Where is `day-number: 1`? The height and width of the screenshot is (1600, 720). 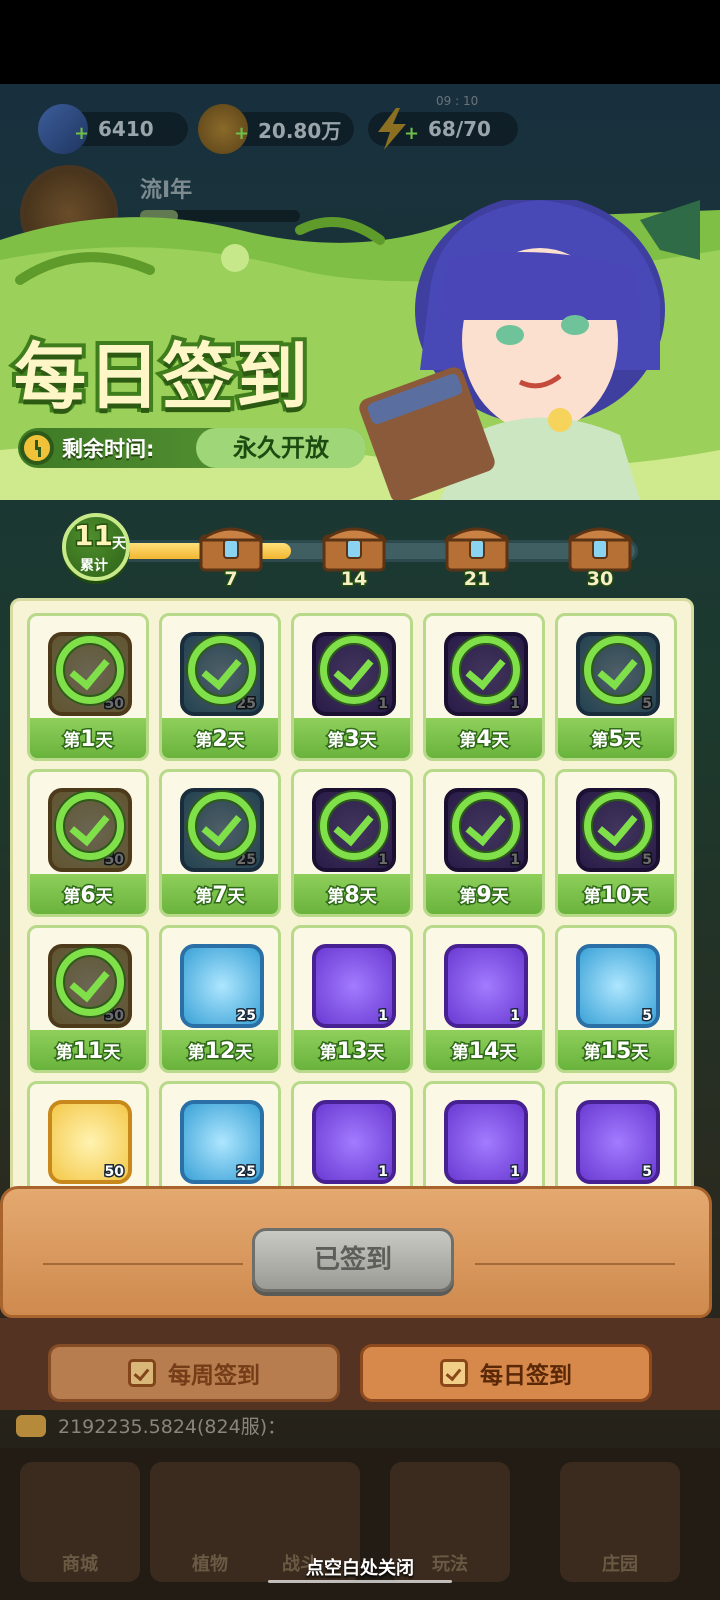 day-number: 1 is located at coordinates (88, 740).